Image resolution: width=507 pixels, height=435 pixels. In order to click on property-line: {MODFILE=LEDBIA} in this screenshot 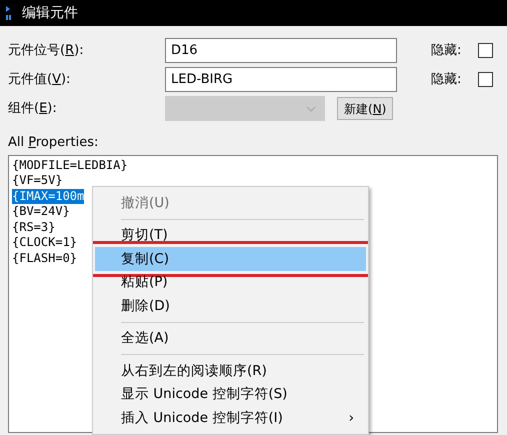, I will do `click(70, 165)`.